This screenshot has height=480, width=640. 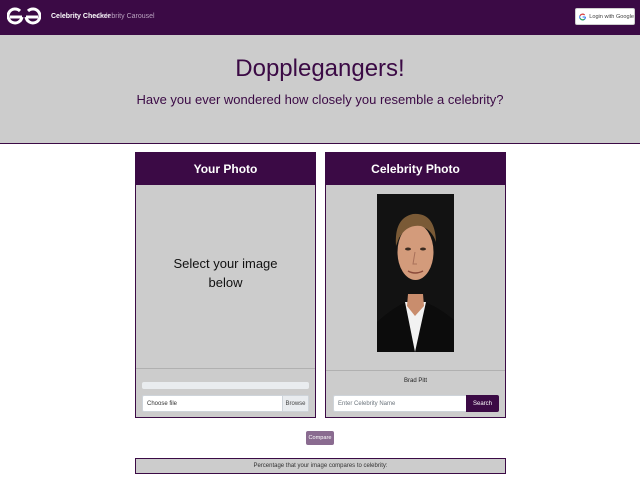 I want to click on google-icon, so click(x=583, y=16).